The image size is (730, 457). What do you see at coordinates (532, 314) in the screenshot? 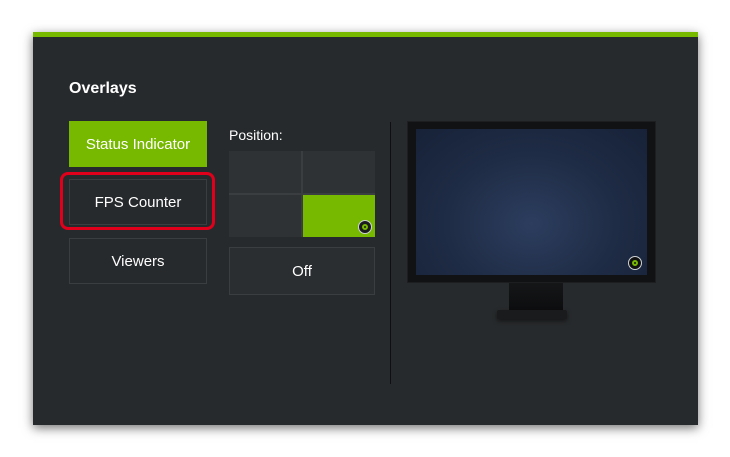
I see `monitor-stand-base` at bounding box center [532, 314].